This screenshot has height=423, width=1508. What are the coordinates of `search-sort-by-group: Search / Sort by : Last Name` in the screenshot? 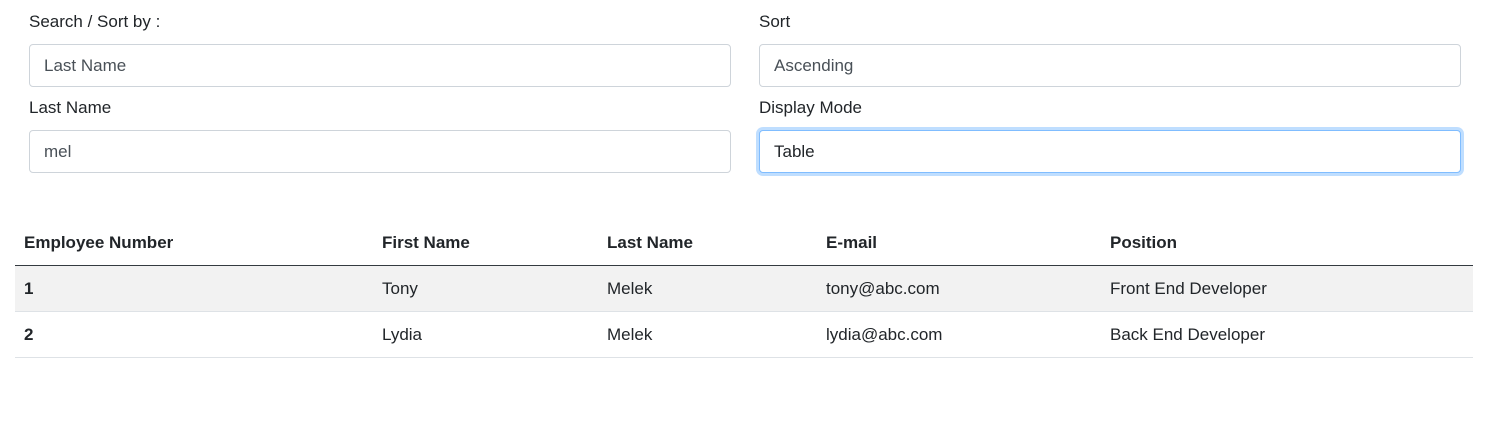 It's located at (380, 49).